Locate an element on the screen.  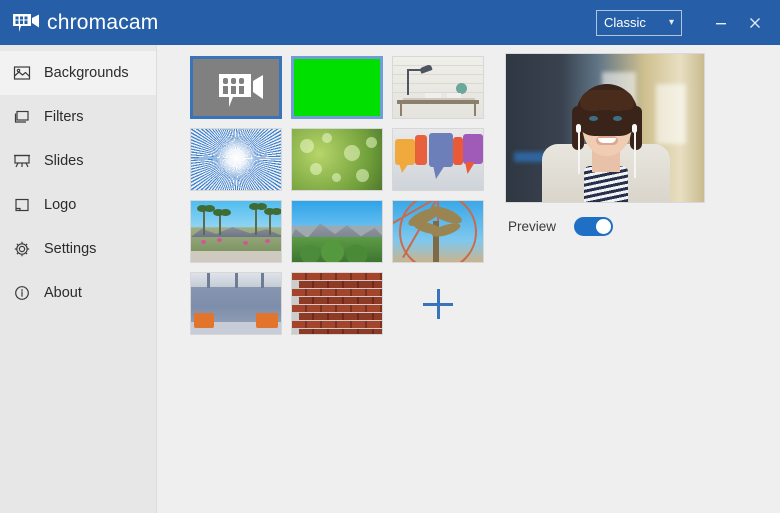
earbud-left is located at coordinates (578, 128).